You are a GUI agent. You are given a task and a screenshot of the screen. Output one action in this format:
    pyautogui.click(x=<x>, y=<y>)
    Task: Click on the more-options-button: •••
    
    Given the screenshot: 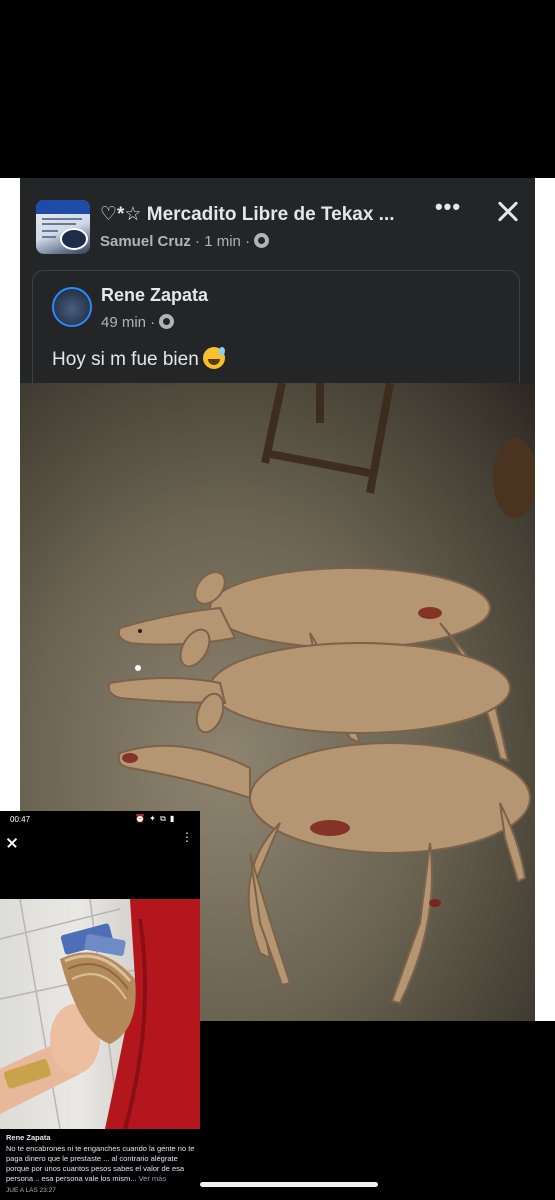 What is the action you would take?
    pyautogui.click(x=448, y=209)
    